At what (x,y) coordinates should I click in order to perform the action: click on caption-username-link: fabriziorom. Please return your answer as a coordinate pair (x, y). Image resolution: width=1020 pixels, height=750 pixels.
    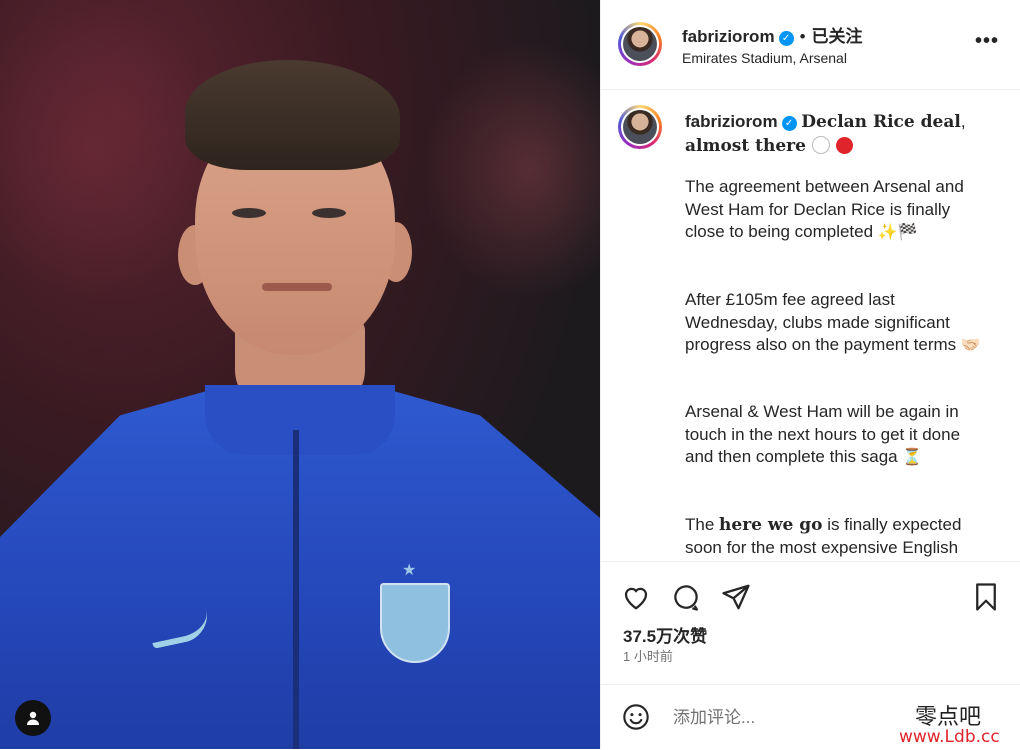
    Looking at the image, I should click on (731, 121).